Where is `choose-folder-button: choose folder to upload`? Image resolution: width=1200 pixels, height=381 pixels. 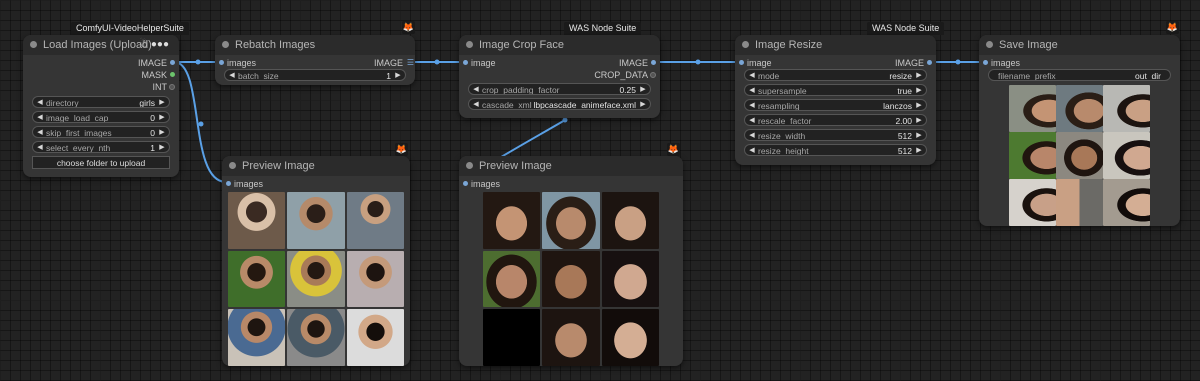
choose-folder-button: choose folder to upload is located at coordinates (101, 162).